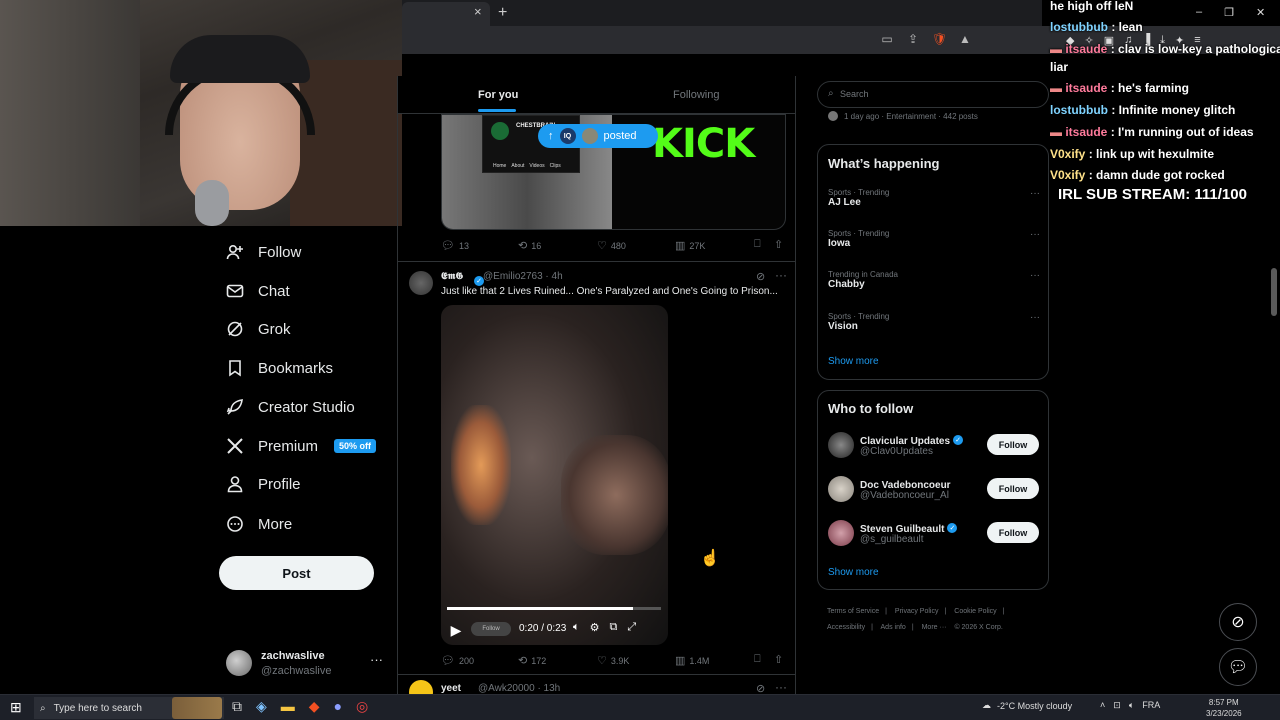 Image resolution: width=1280 pixels, height=720 pixels. What do you see at coordinates (491, 629) in the screenshot?
I see `video-follow-button: Follow` at bounding box center [491, 629].